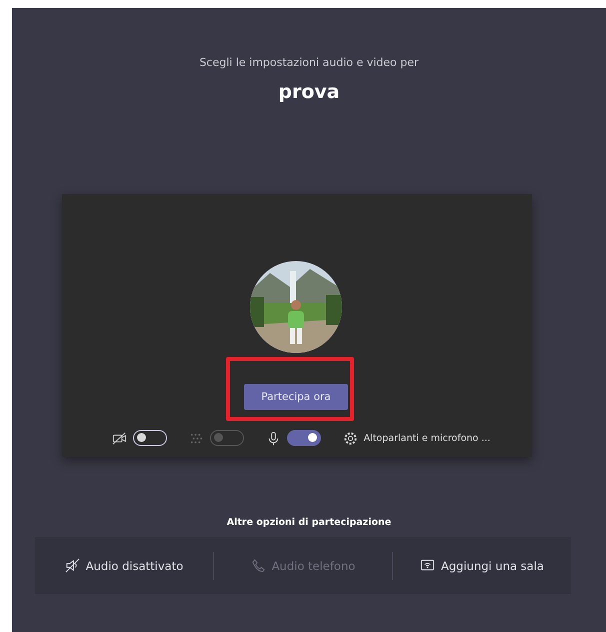 This screenshot has height=632, width=606. Describe the element at coordinates (296, 397) in the screenshot. I see `join-now-button: Partecipa ora` at that location.